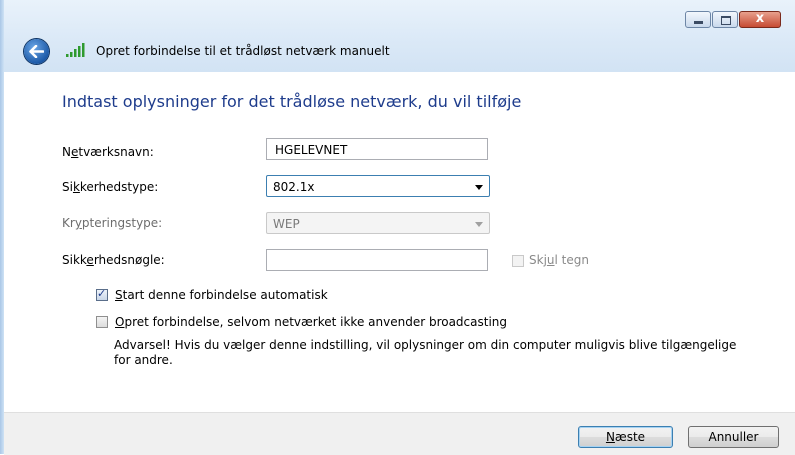 The width and height of the screenshot is (795, 455). I want to click on security-type-select: 802.1x, so click(378, 186).